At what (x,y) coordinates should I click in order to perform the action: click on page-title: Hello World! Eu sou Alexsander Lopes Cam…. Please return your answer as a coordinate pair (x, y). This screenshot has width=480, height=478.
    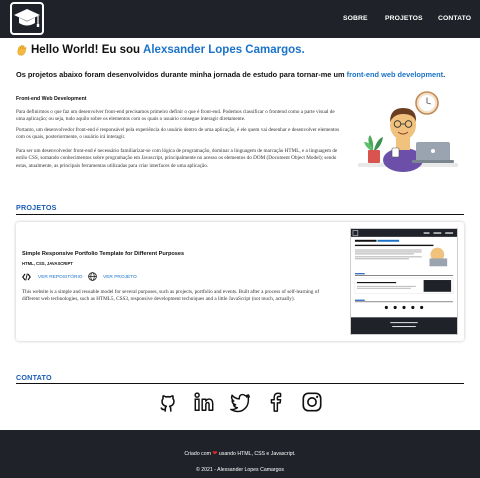
    Looking at the image, I should click on (160, 50).